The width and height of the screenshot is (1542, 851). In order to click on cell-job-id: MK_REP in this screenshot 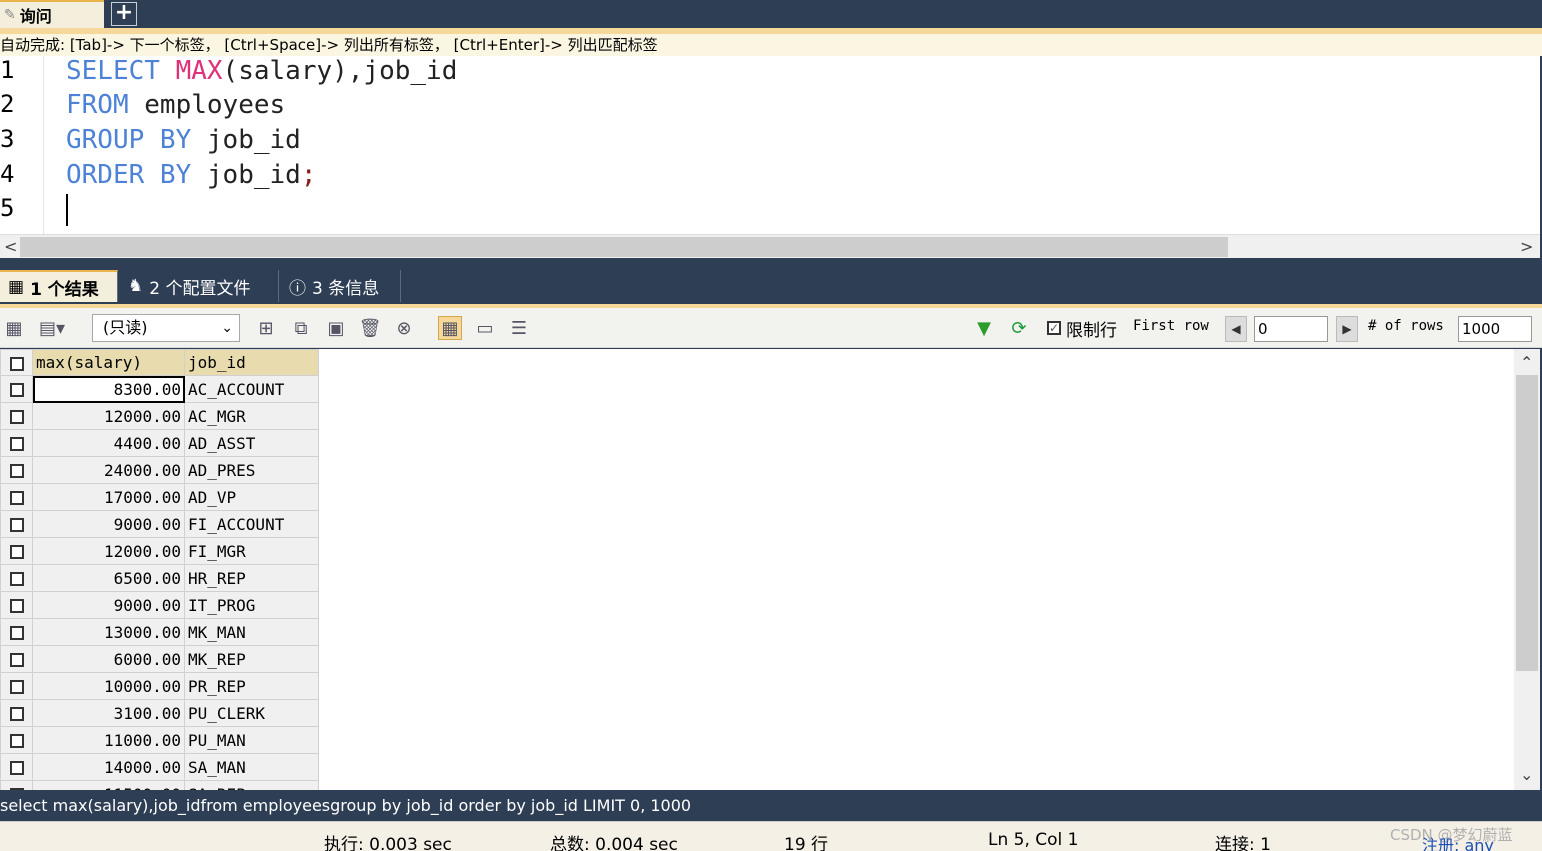, I will do `click(251, 659)`.